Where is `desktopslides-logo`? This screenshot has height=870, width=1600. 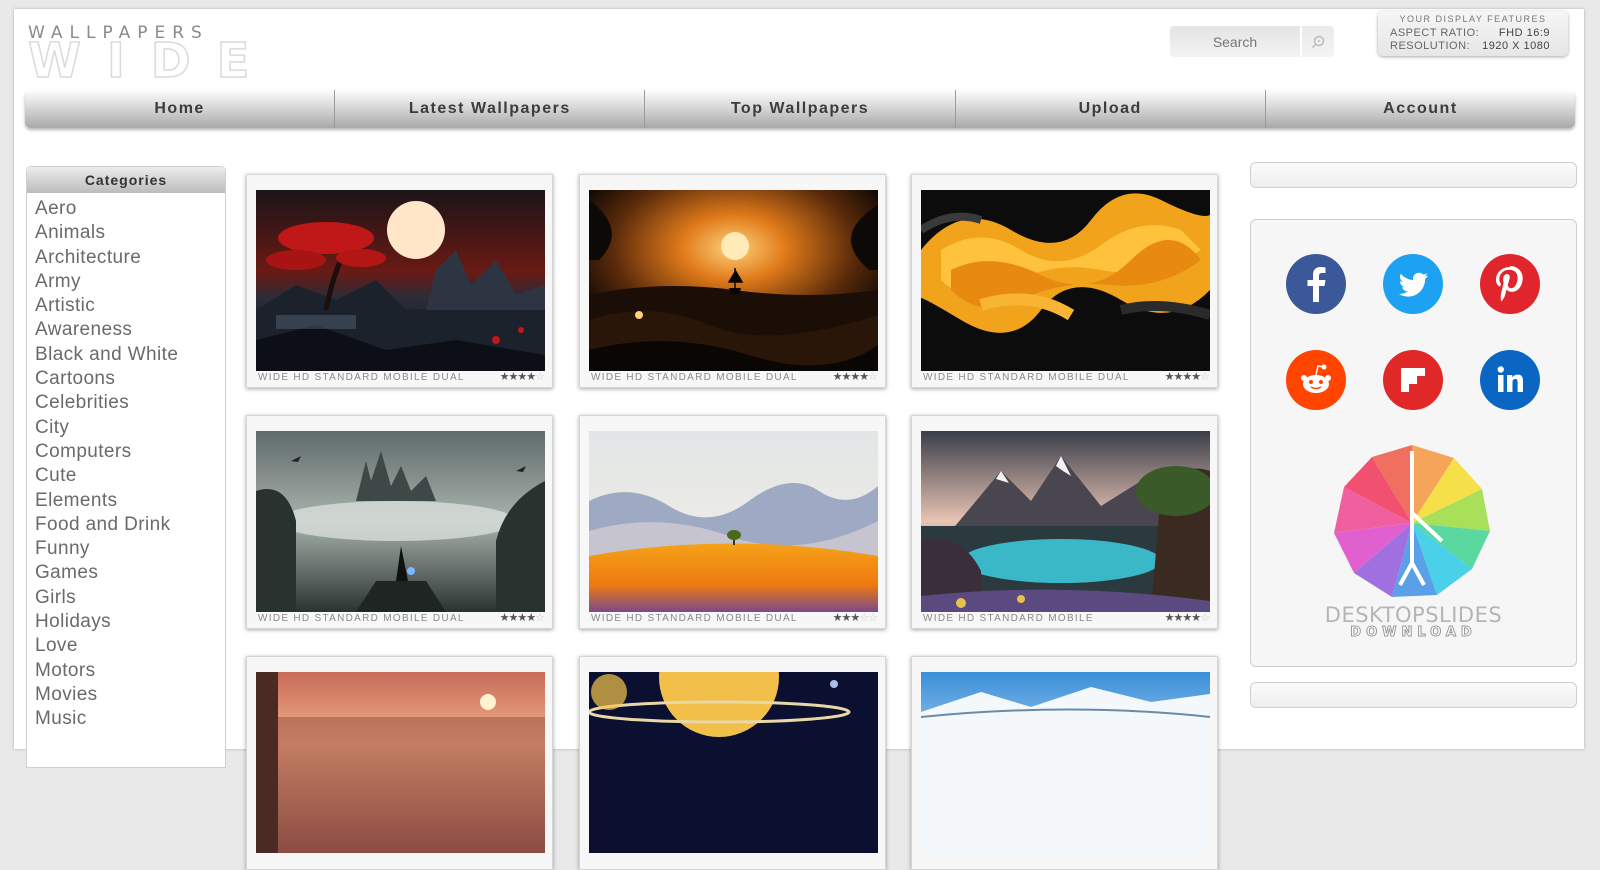
desktopslides-logo is located at coordinates (1412, 523).